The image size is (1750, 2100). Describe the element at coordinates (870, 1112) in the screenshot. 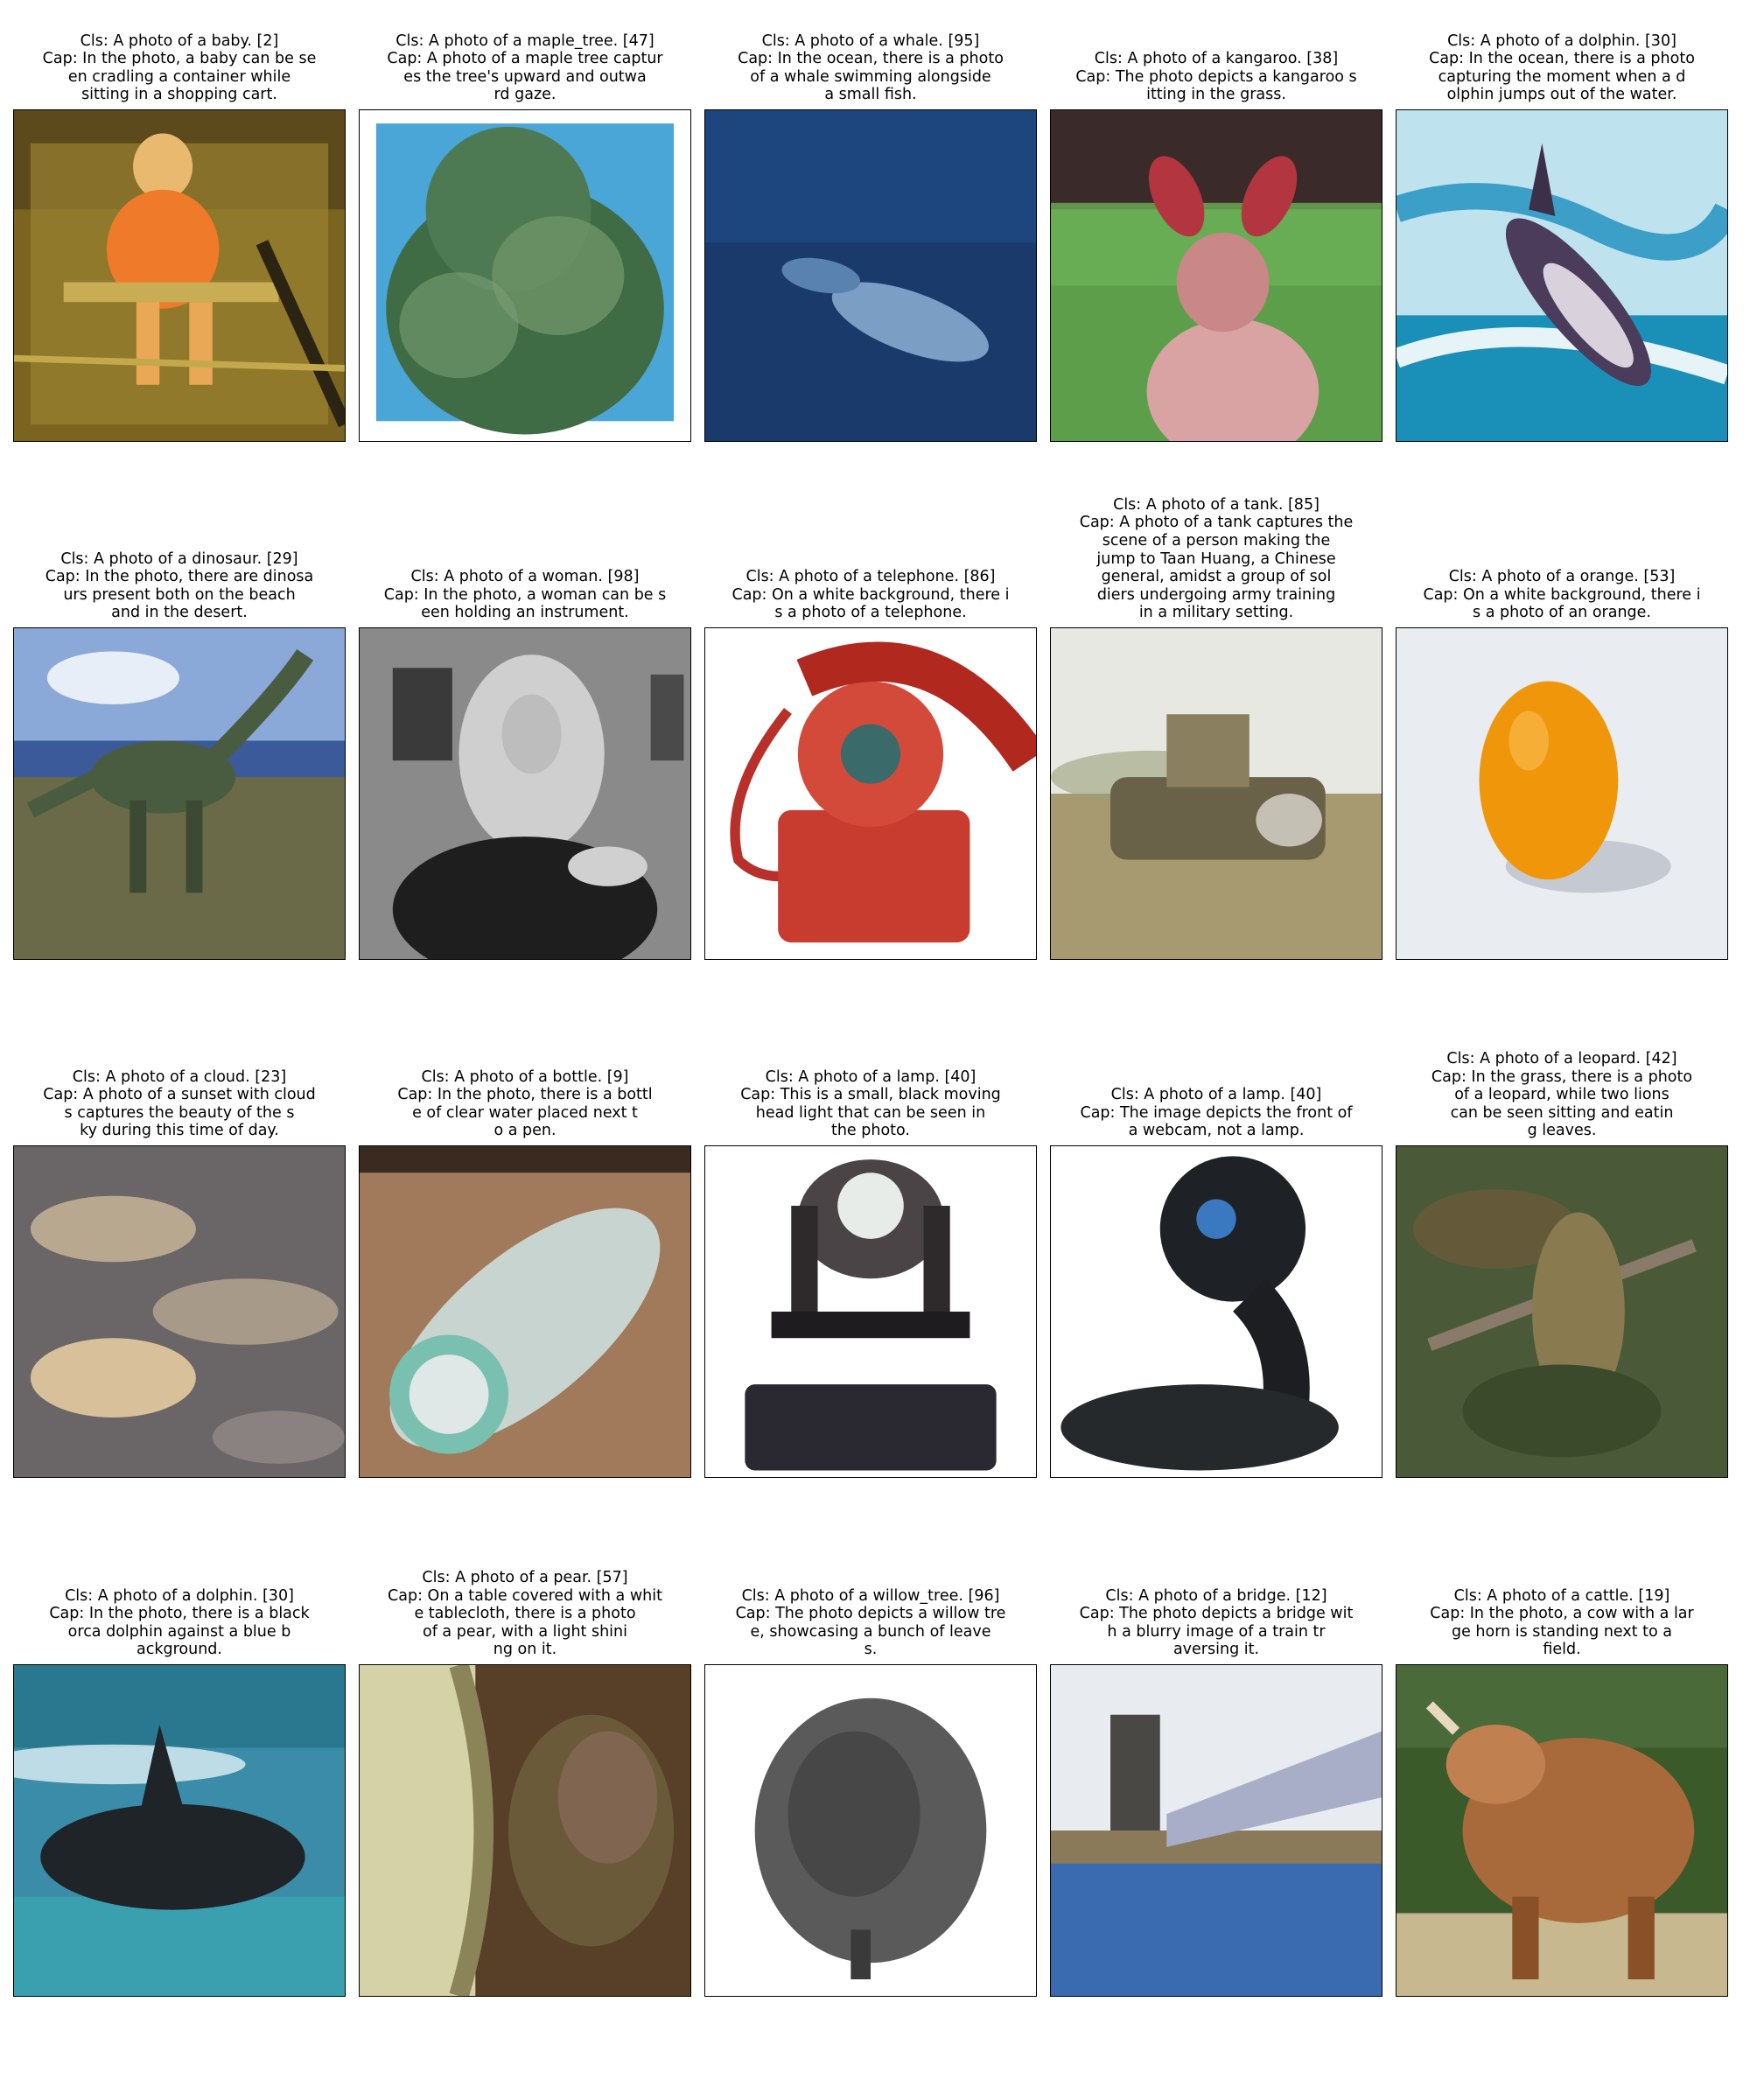

I see `caption-text-line: head light that can be seen in` at that location.